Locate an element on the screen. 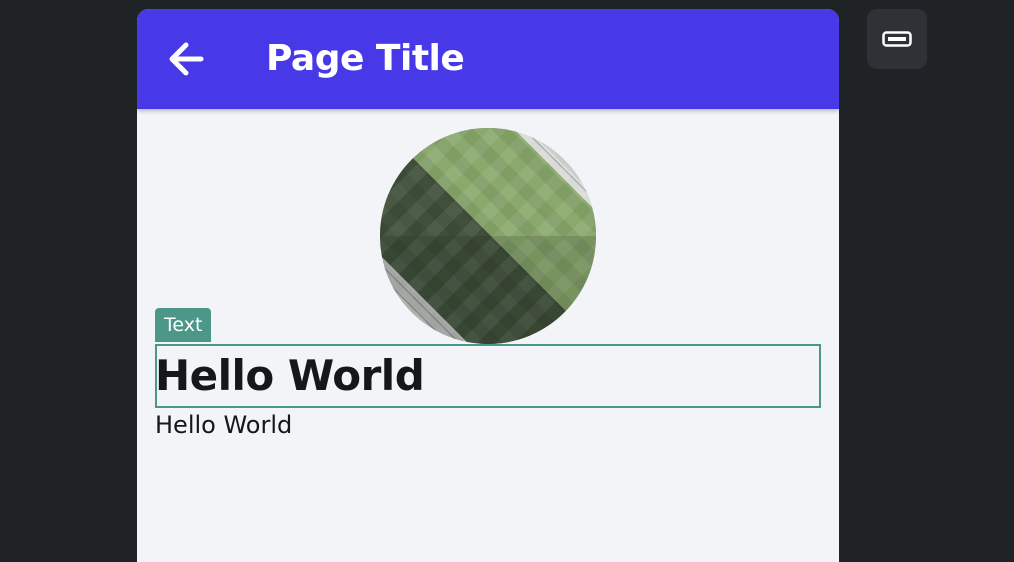 This screenshot has width=1014, height=562. stadium-aerial-image is located at coordinates (488, 236).